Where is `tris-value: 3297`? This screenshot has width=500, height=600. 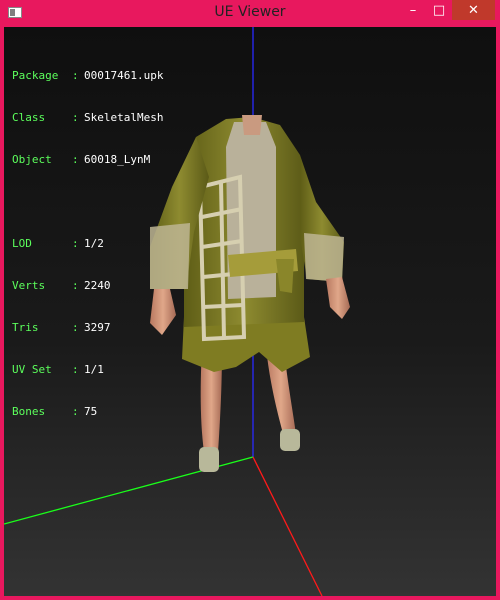
tris-value: 3297 is located at coordinates (97, 327).